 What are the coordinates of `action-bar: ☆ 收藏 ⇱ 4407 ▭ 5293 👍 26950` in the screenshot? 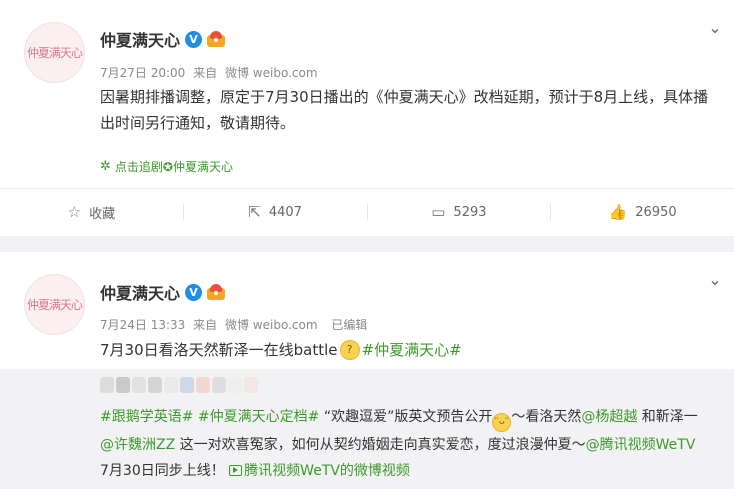 It's located at (367, 212).